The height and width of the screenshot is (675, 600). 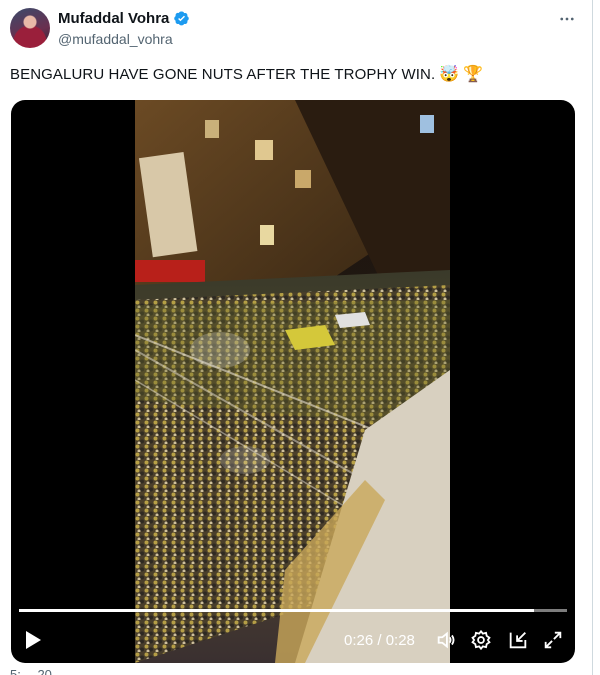 I want to click on volume-icon, so click(x=446, y=640).